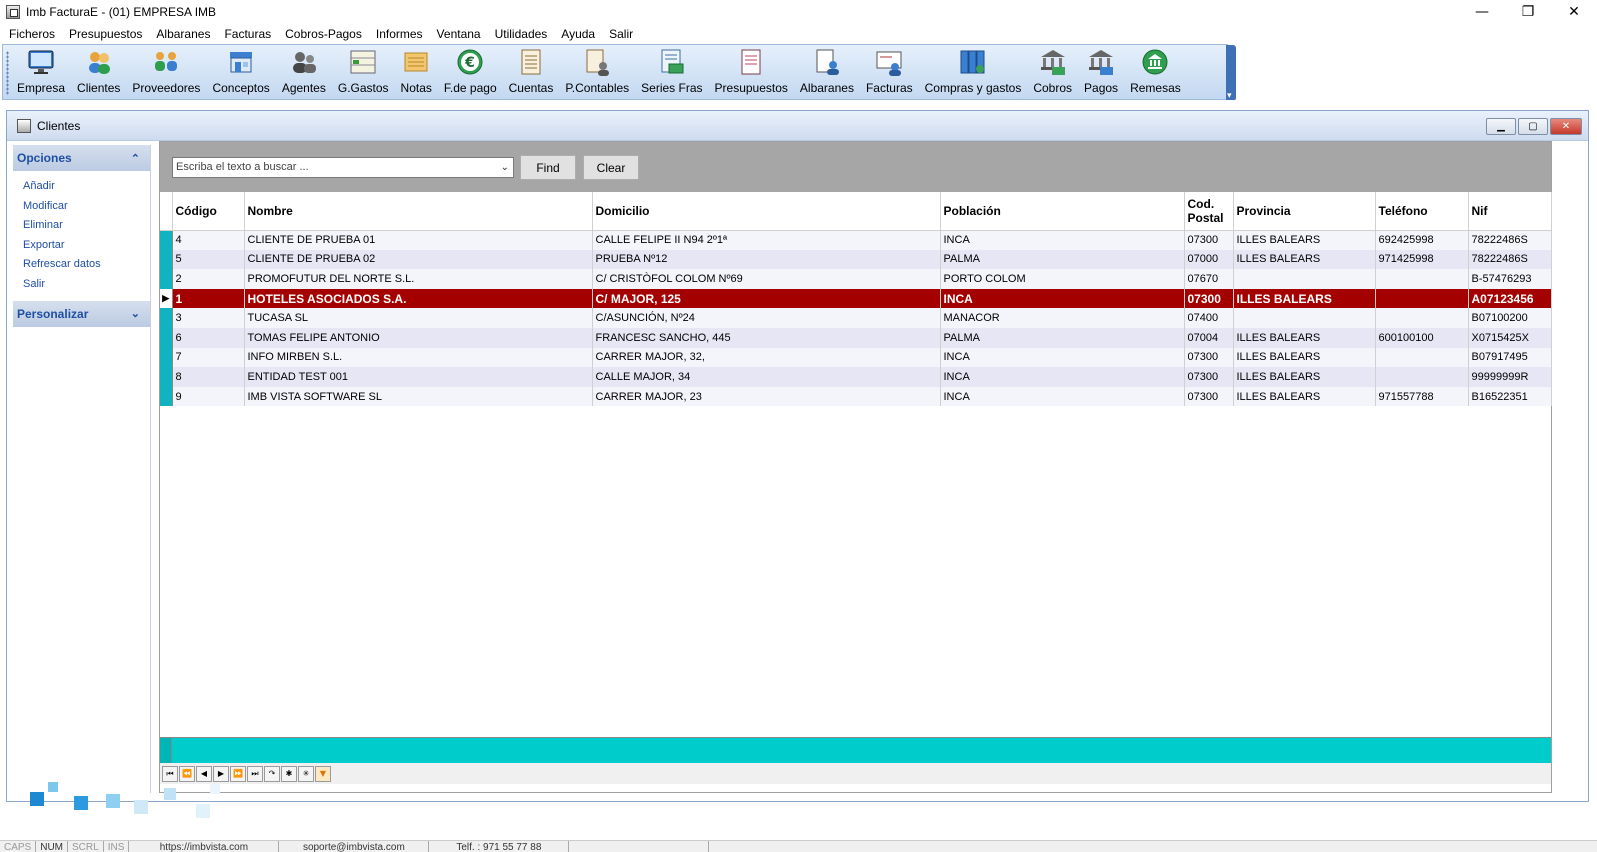 This screenshot has width=1597, height=852. What do you see at coordinates (81, 158) in the screenshot?
I see `opciones-header: Opciones ⌃` at bounding box center [81, 158].